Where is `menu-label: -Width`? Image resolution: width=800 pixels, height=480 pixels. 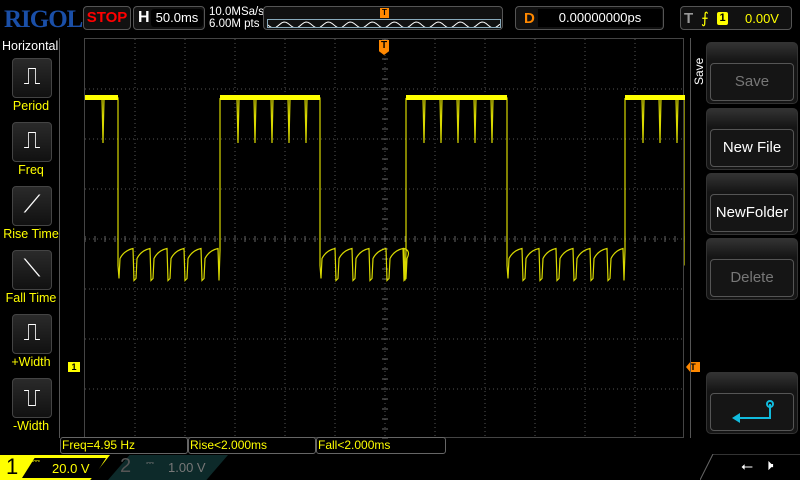 menu-label: -Width is located at coordinates (31, 426).